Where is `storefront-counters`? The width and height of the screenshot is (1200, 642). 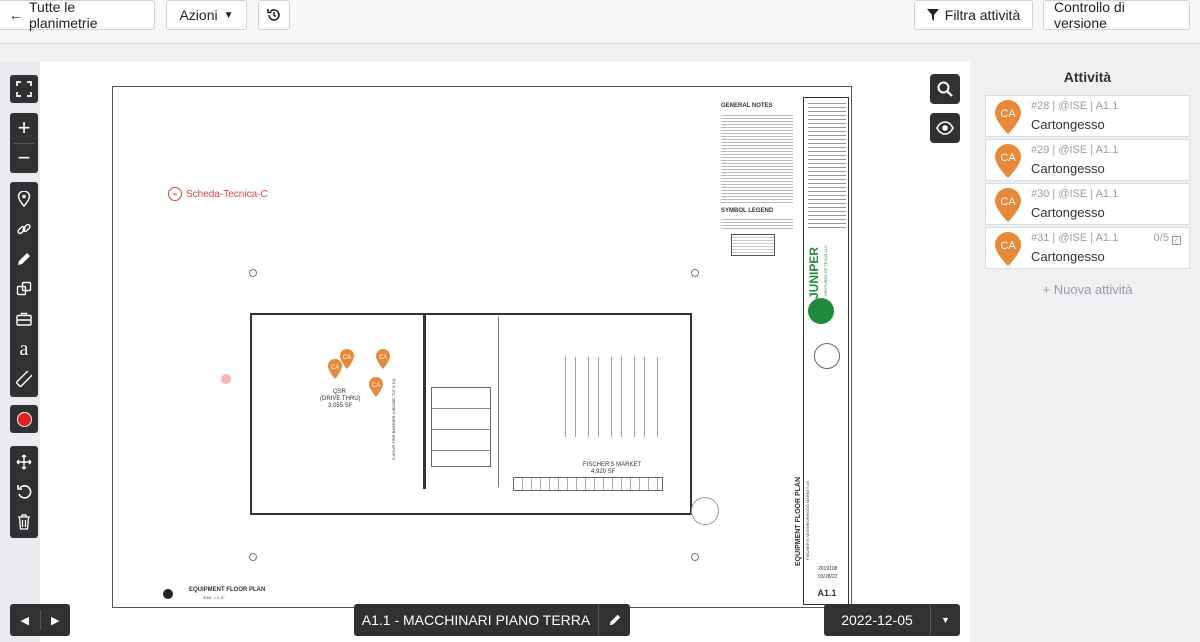
storefront-counters is located at coordinates (588, 484).